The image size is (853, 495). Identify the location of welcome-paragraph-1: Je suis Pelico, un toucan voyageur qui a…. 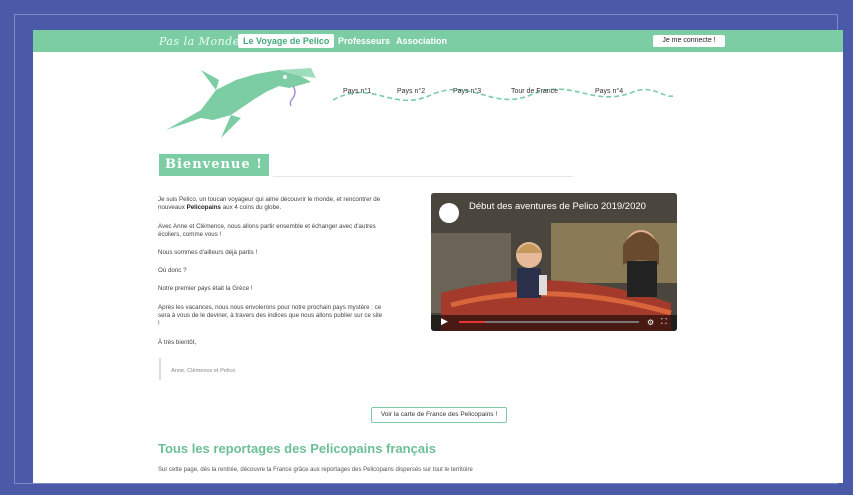
(269, 203).